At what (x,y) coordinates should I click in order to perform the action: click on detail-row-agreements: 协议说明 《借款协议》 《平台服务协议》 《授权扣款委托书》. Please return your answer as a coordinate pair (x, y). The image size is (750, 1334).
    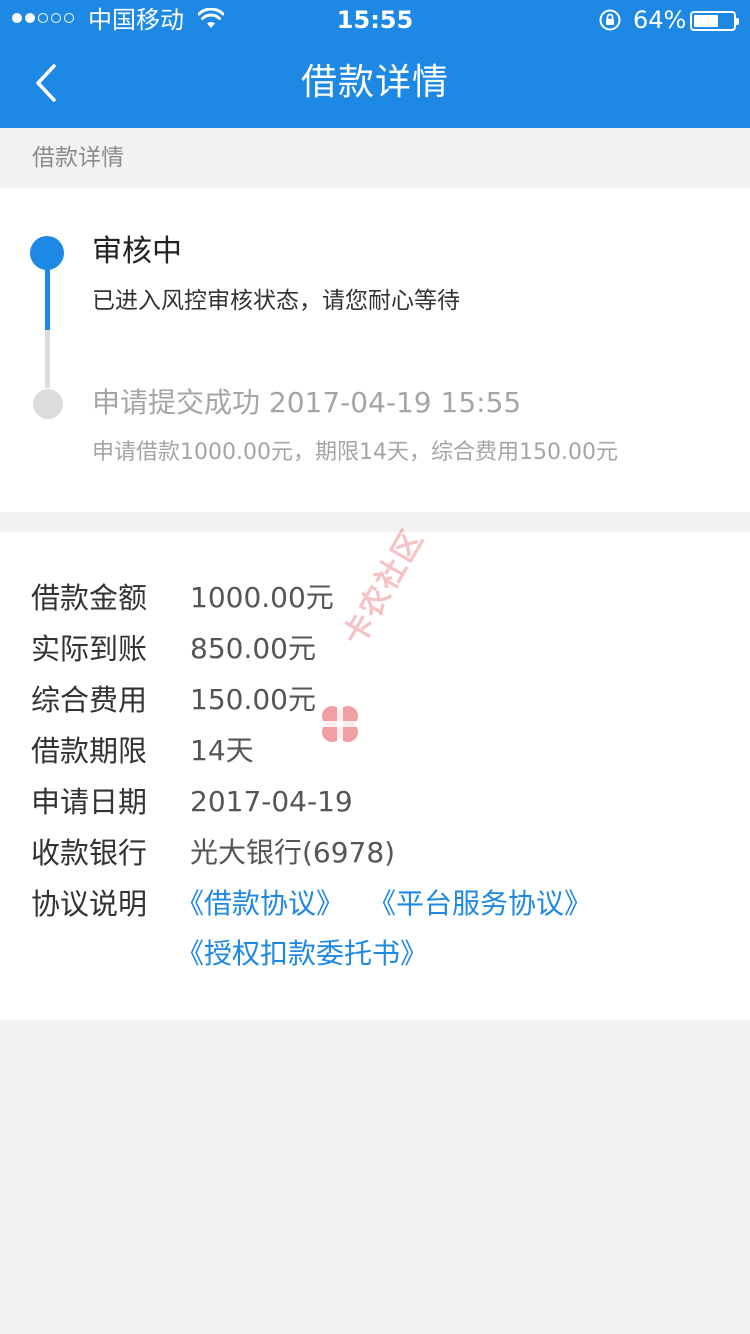
    Looking at the image, I should click on (375, 933).